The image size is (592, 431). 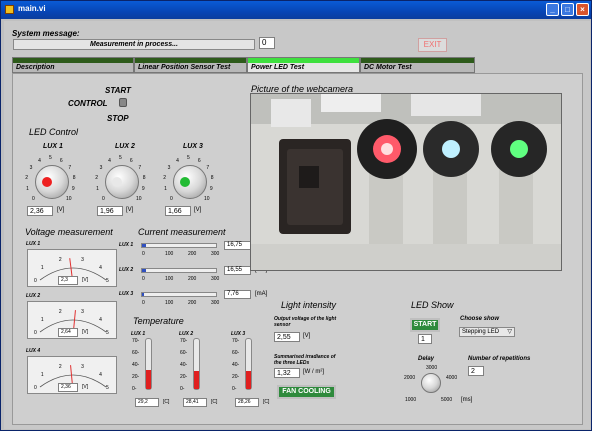 What do you see at coordinates (417, 65) in the screenshot?
I see `tab-dc-motor: DC Motor Test` at bounding box center [417, 65].